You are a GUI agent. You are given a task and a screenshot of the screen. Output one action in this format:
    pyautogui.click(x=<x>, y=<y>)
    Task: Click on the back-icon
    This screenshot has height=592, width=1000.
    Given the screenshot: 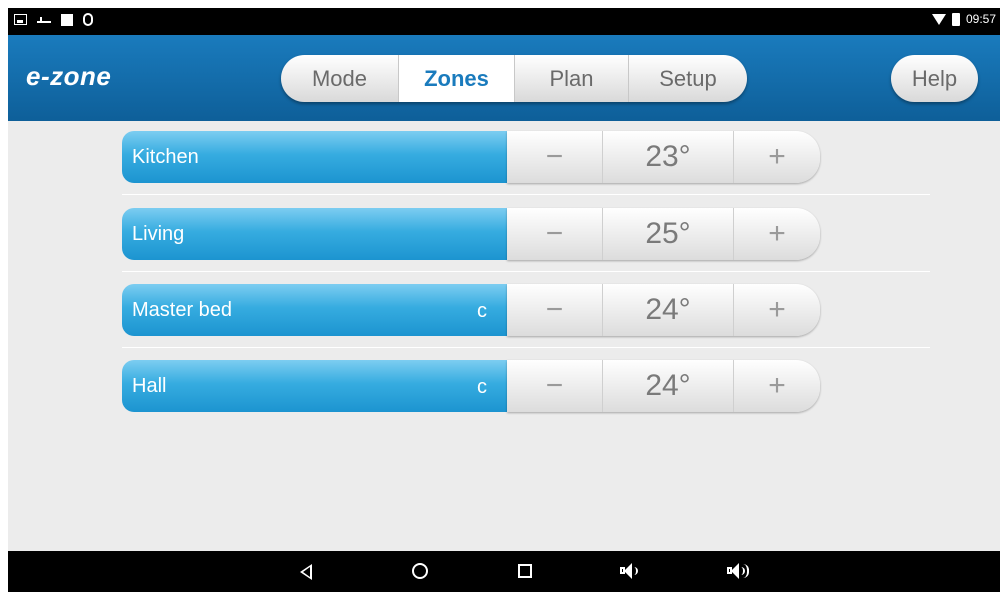 What is the action you would take?
    pyautogui.click(x=306, y=572)
    